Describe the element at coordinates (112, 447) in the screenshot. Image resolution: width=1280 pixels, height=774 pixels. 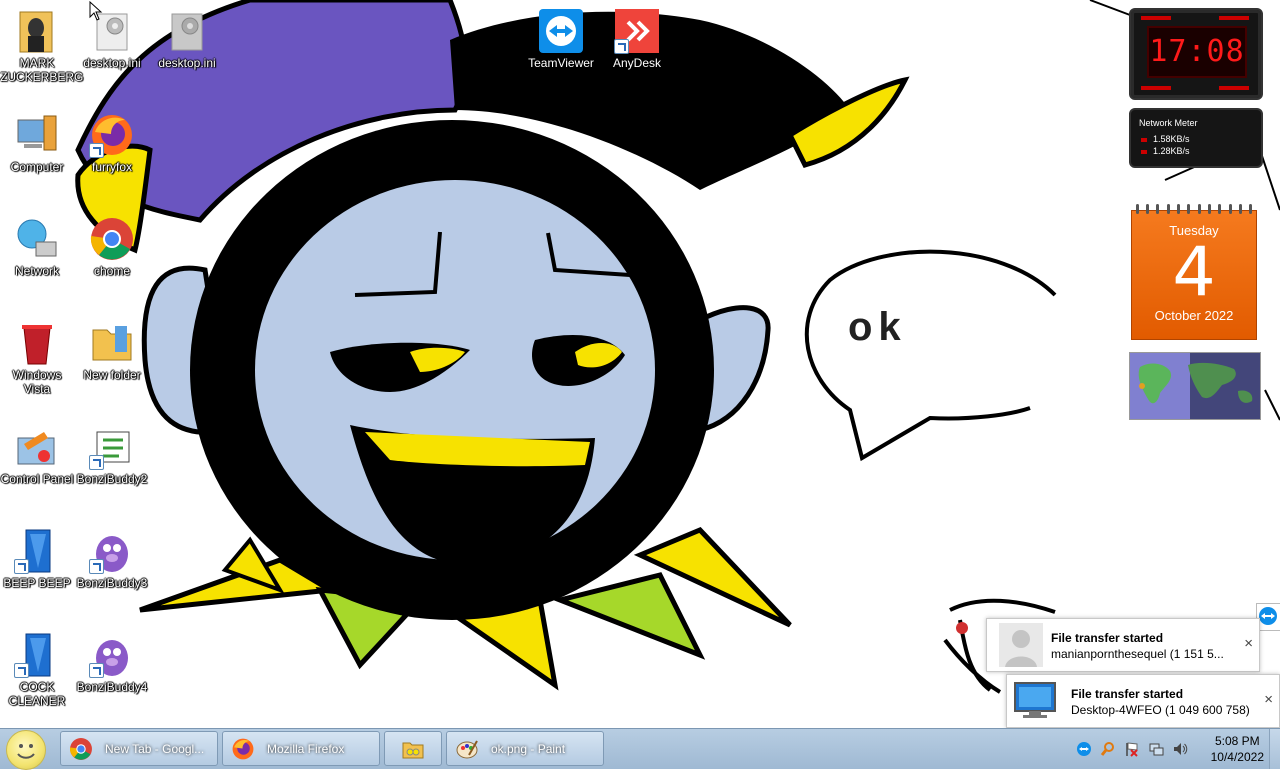
I see `media-file-icon` at that location.